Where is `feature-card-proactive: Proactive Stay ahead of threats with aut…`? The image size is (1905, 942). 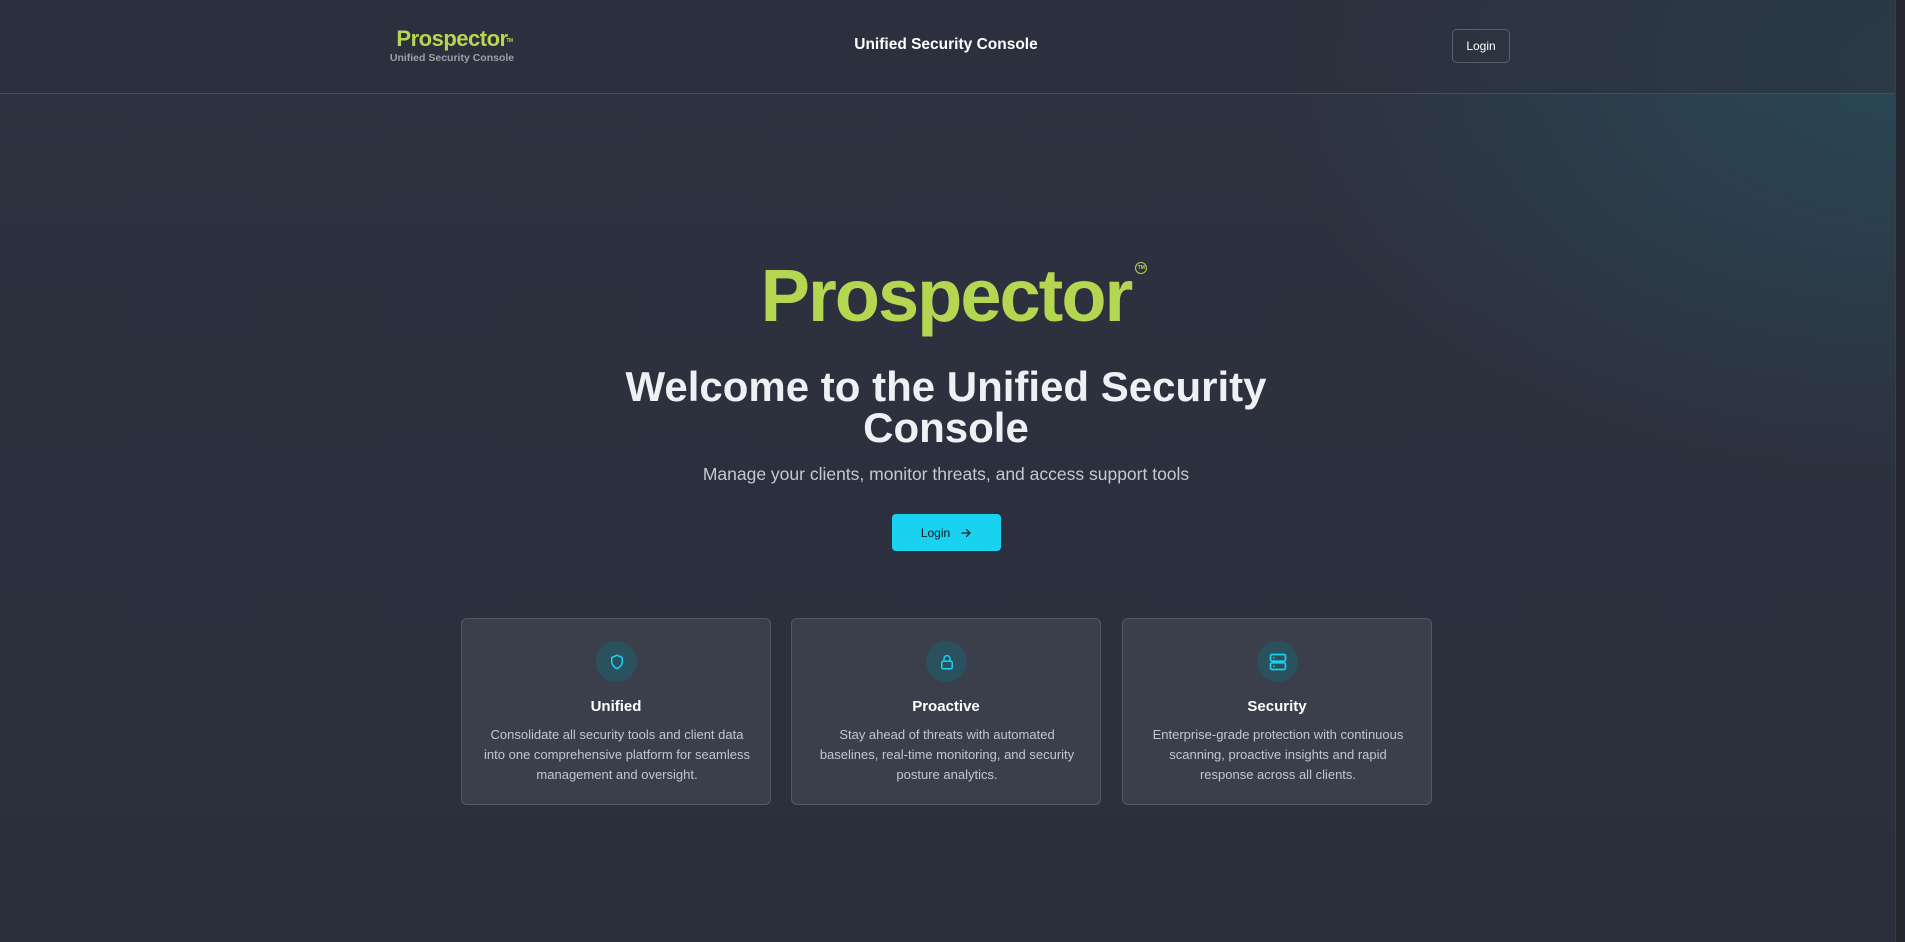
feature-card-proactive: Proactive Stay ahead of threats with aut… is located at coordinates (946, 711).